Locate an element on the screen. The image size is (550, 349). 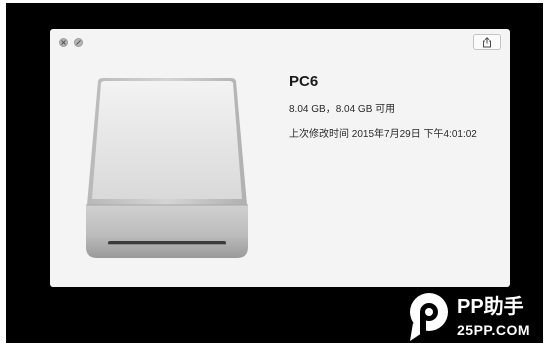
pp-logo-icon is located at coordinates (429, 317).